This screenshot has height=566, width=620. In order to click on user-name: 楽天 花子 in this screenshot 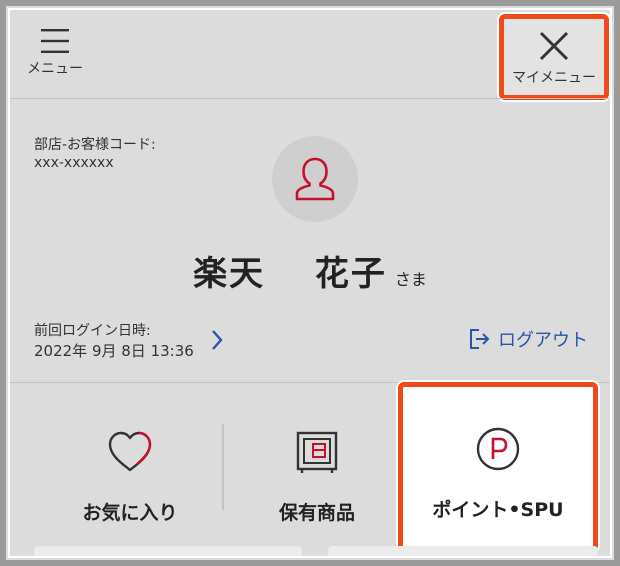, I will do `click(290, 274)`.